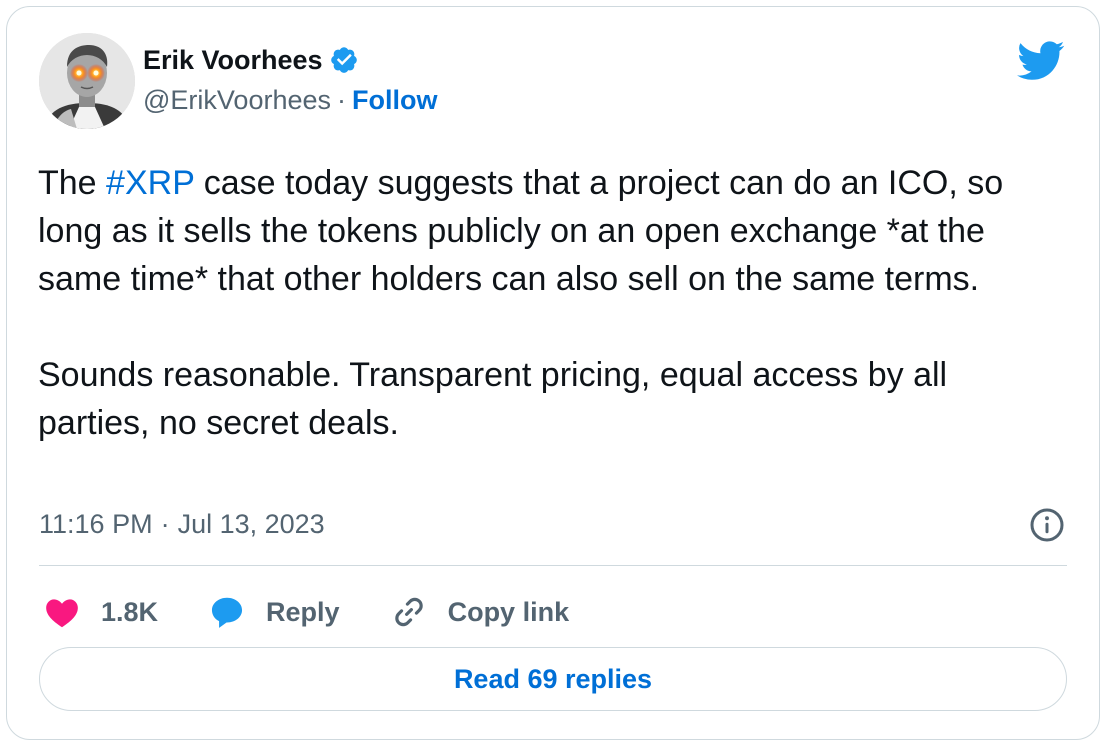  I want to click on tweet-time: 11:16 PM, so click(96, 524).